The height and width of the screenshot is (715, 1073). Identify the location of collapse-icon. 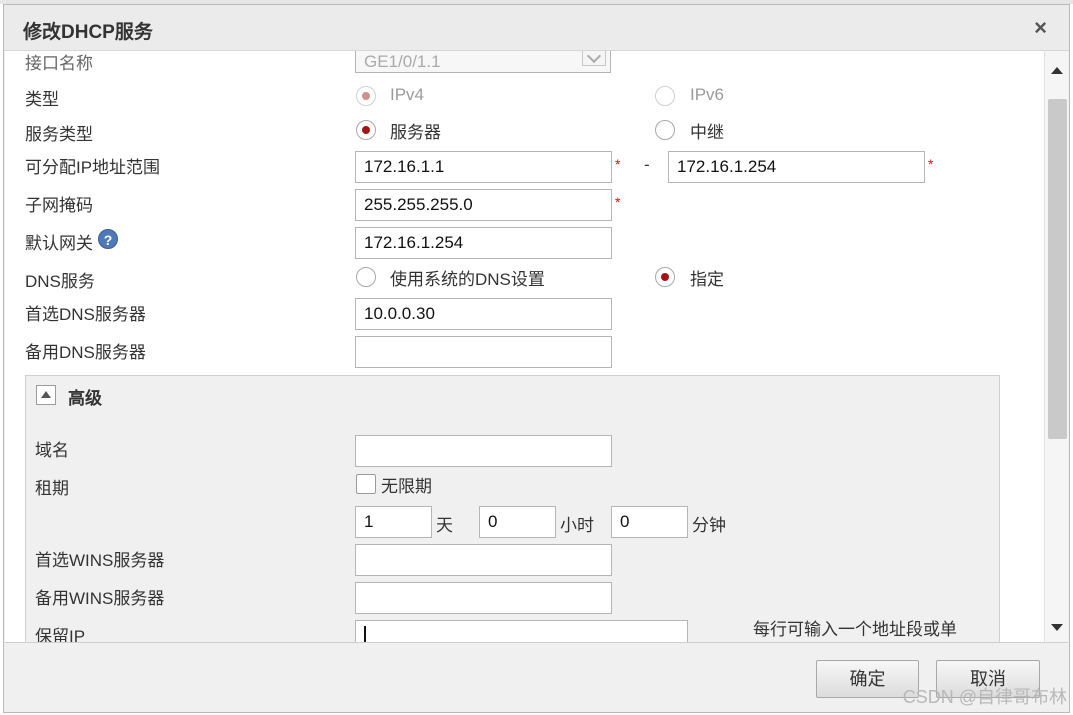
(46, 395).